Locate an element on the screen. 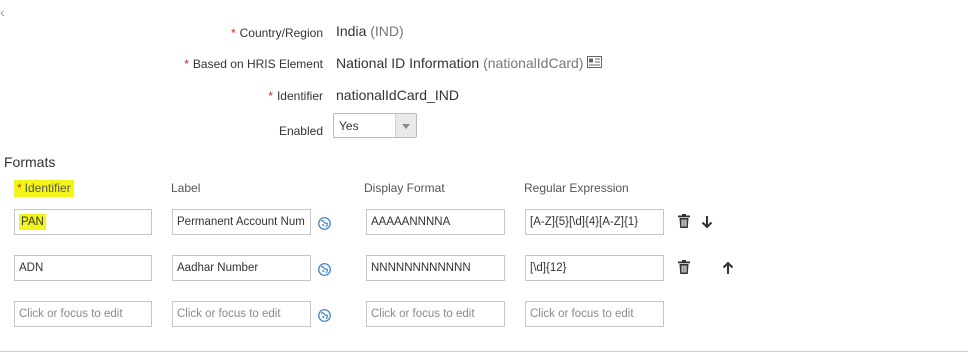 This screenshot has width=968, height=356. col-header-identifier-text: Identifier is located at coordinates (47, 188).